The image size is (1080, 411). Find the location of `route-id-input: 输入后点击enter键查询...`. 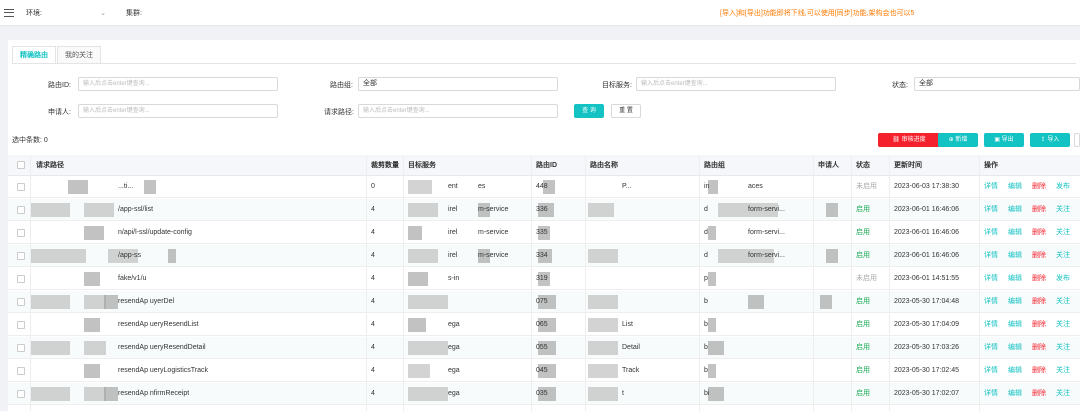

route-id-input: 输入后点击enter键查询... is located at coordinates (178, 84).